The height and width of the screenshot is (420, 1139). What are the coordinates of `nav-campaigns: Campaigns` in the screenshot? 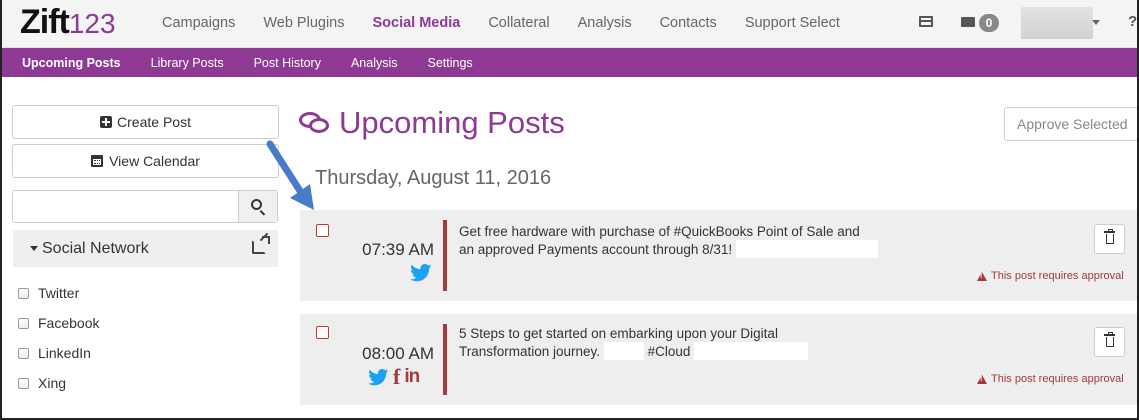 It's located at (198, 24).